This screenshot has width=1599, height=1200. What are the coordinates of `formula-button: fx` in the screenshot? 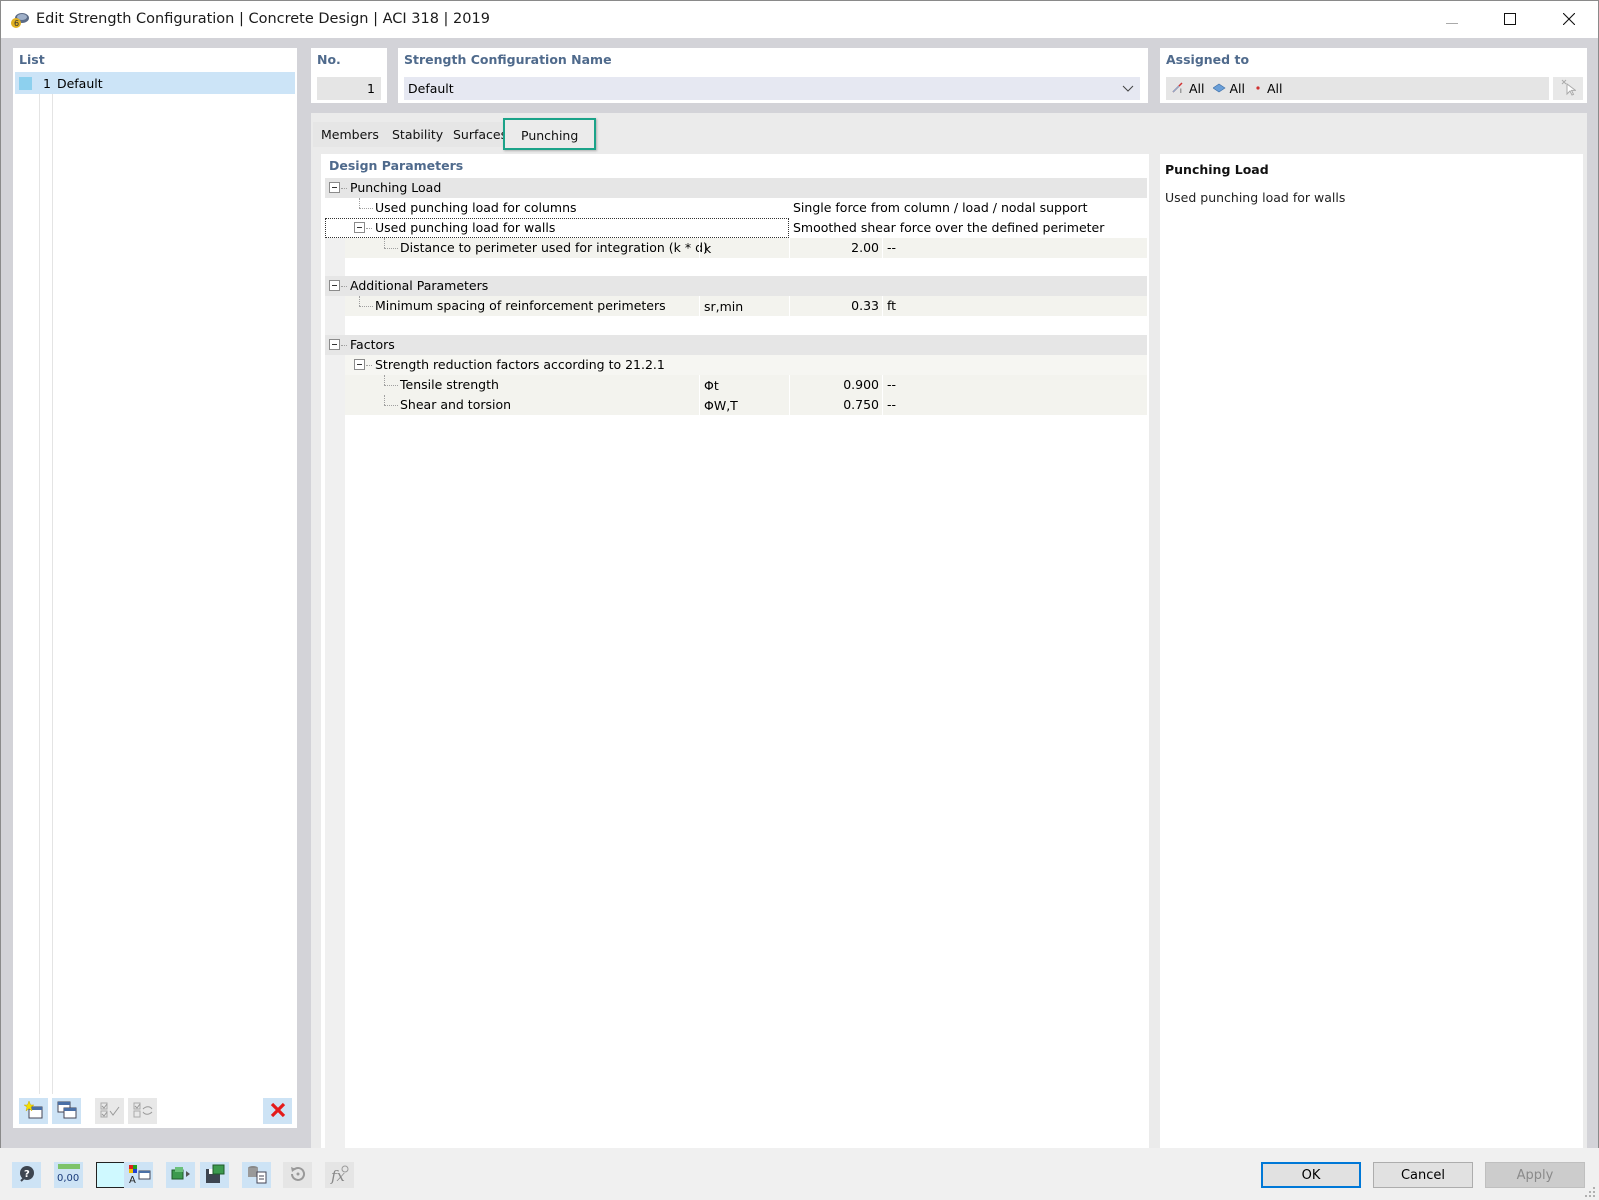 It's located at (339, 1175).